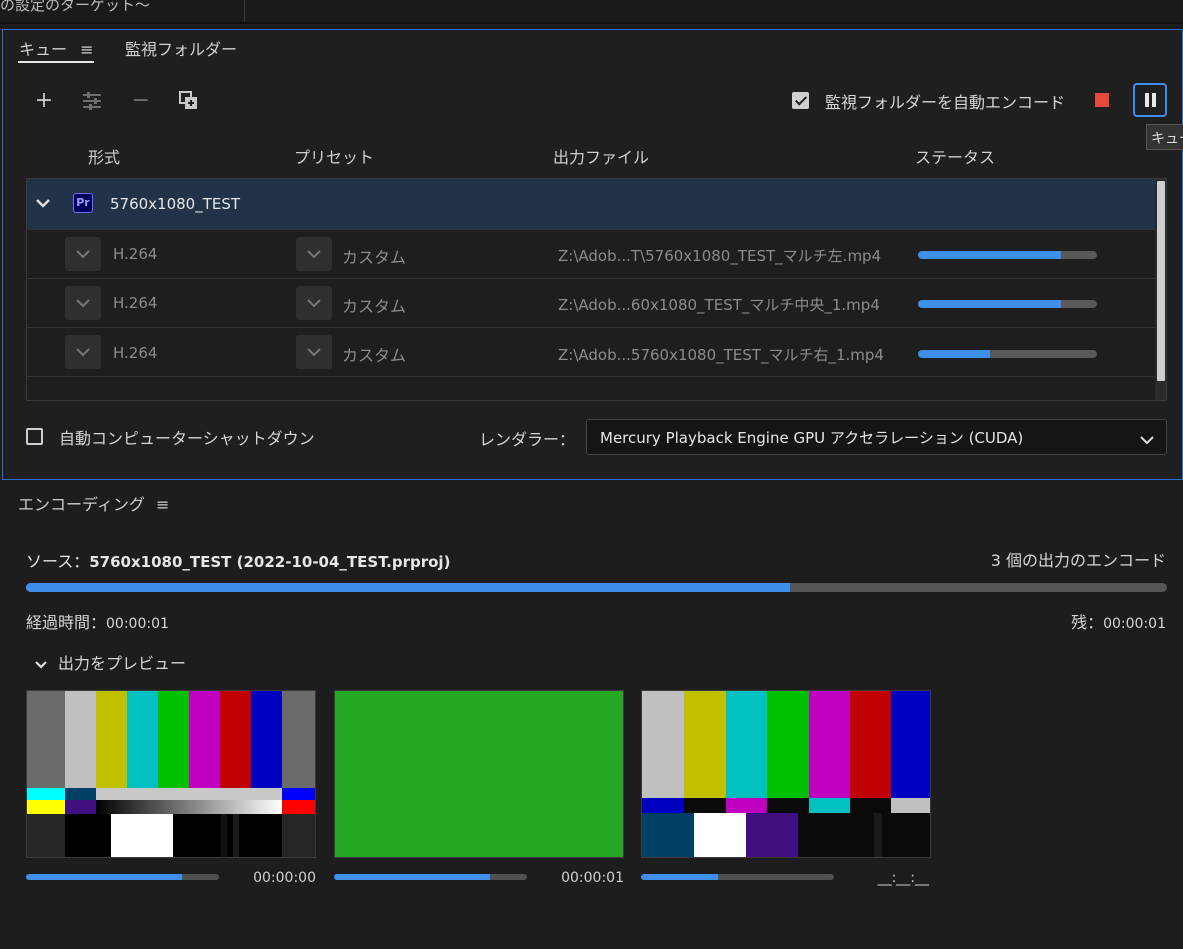  What do you see at coordinates (175, 204) in the screenshot?
I see `group-name: 5760x1080_TEST` at bounding box center [175, 204].